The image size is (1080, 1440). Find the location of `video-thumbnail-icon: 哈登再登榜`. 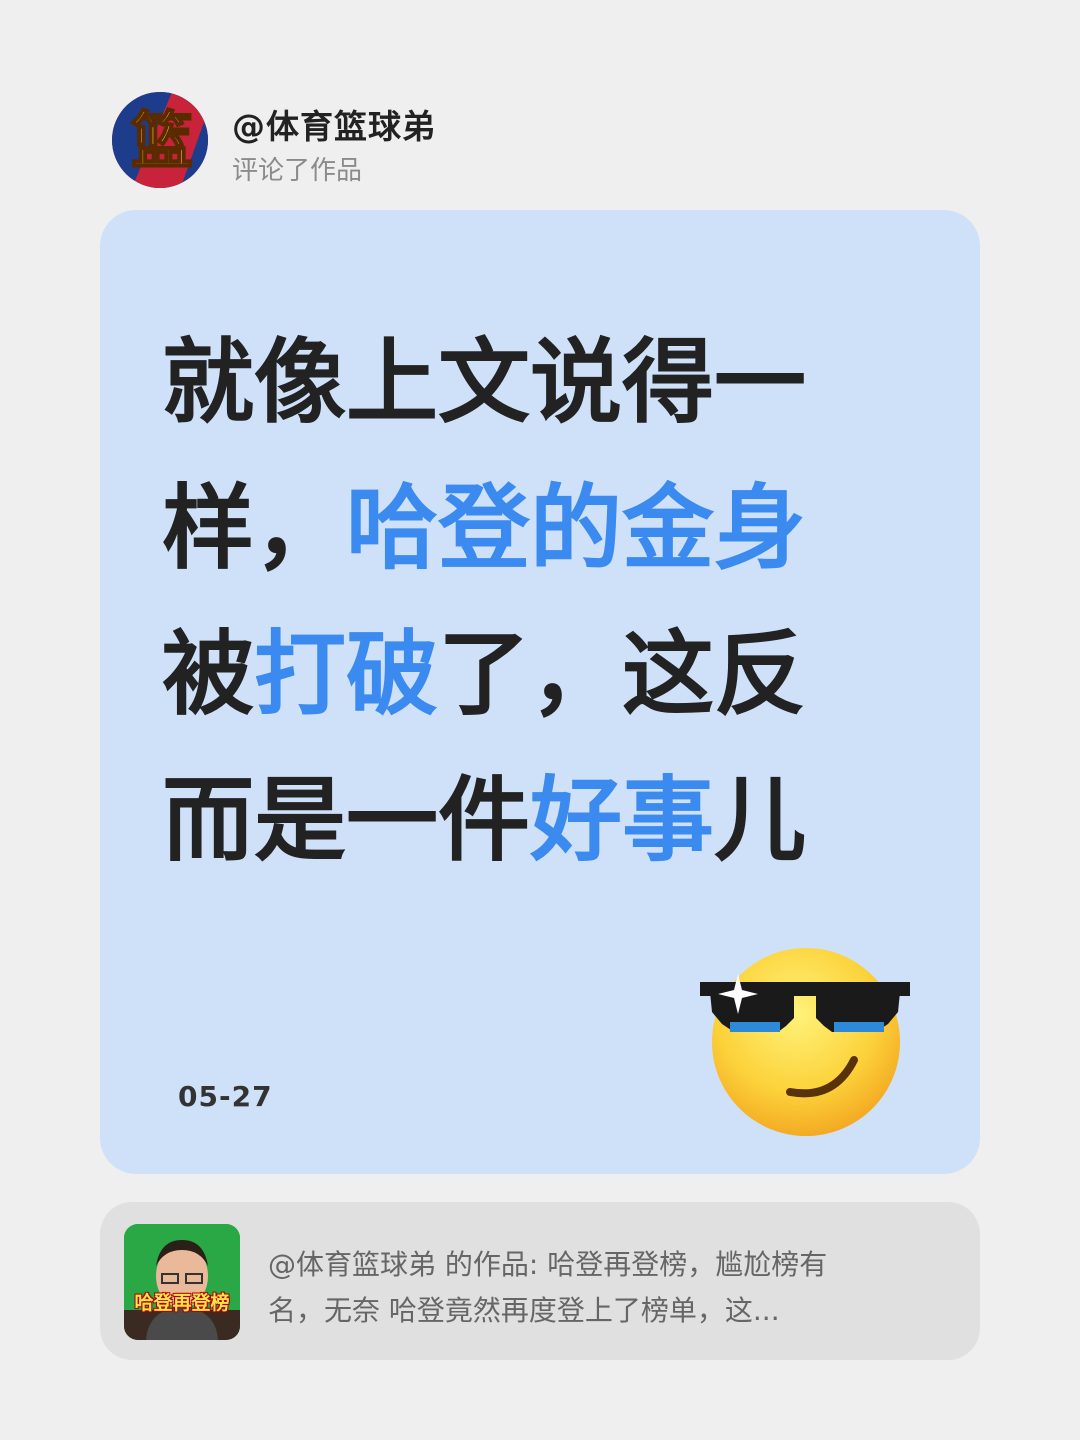

video-thumbnail-icon: 哈登再登榜 is located at coordinates (182, 1282).